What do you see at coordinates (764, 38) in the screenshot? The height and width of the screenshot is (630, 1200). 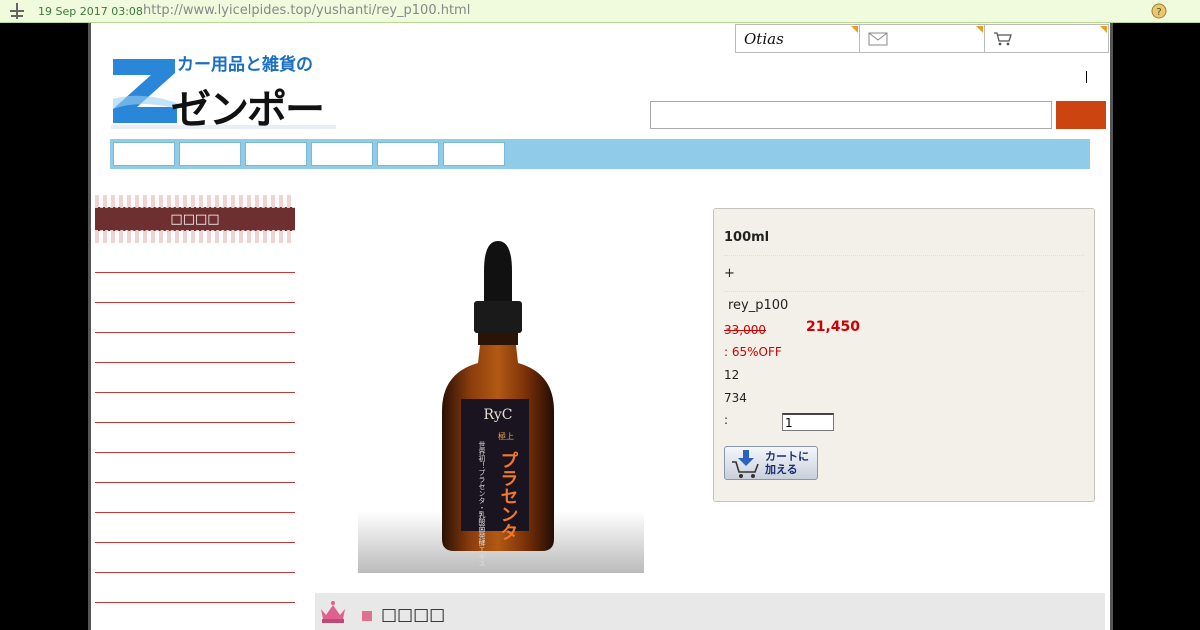 I see `brand-logo: Otias` at bounding box center [764, 38].